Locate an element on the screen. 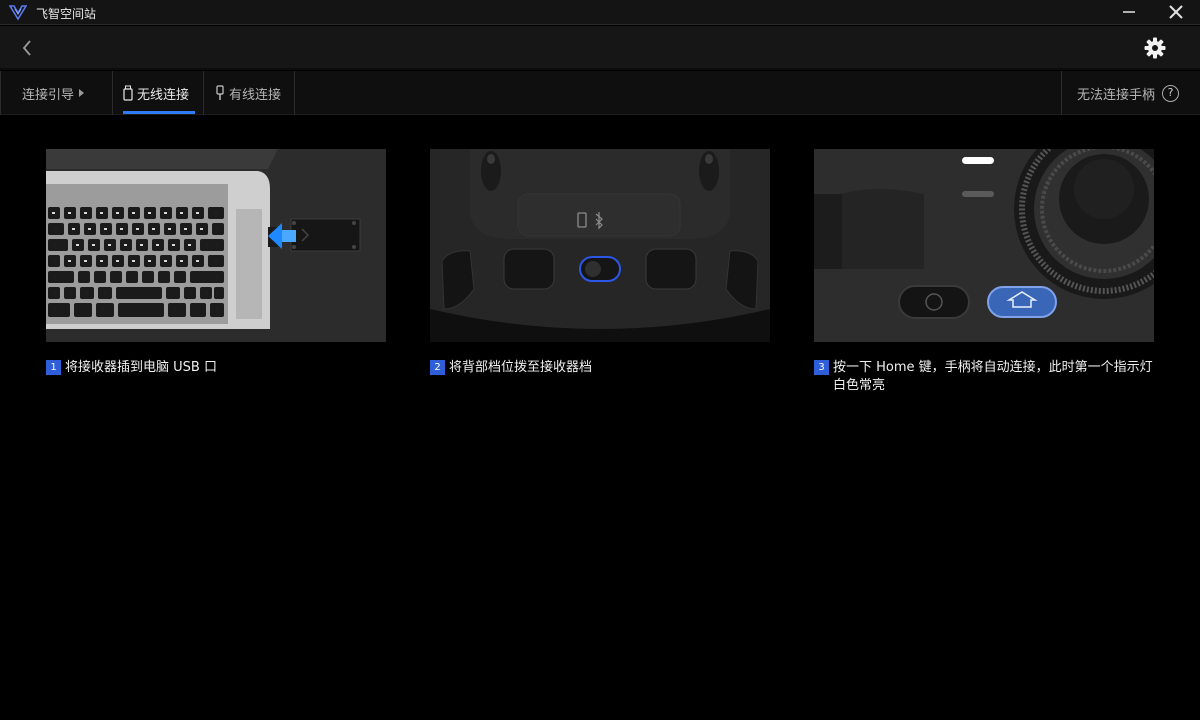 The image size is (1200, 720). cannot-connect-help-link: 无法连接手柄 ? is located at coordinates (1130, 93).